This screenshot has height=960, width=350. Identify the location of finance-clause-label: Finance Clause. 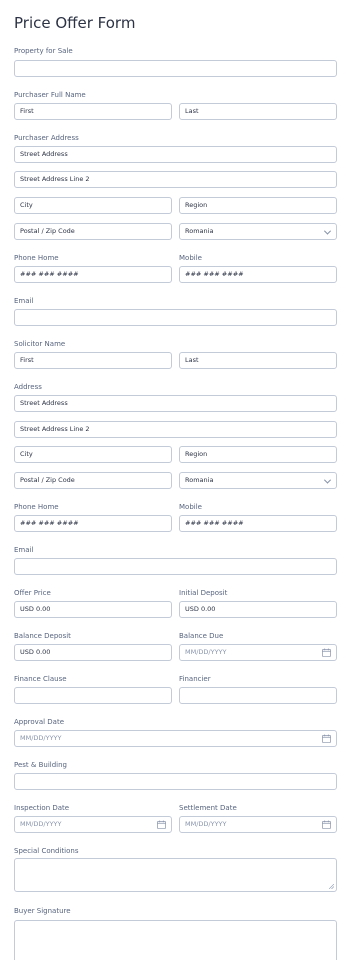
(40, 679).